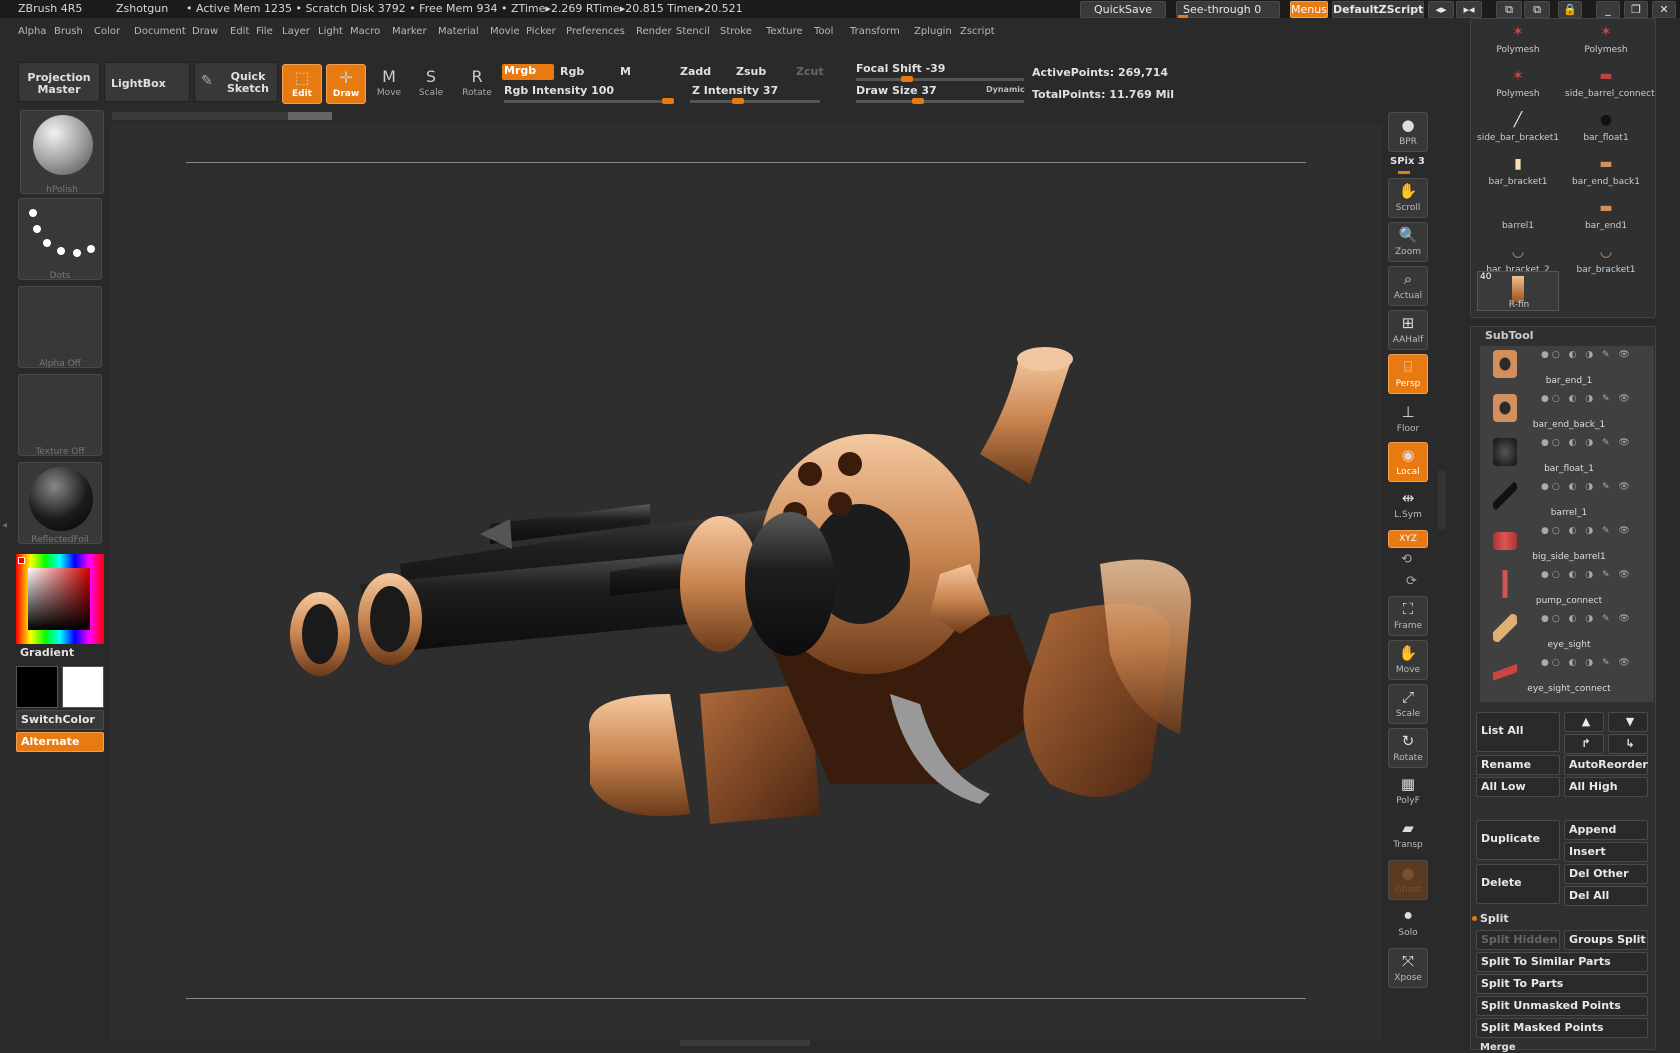 Image resolution: width=1680 pixels, height=1053 pixels. Describe the element at coordinates (1408, 660) in the screenshot. I see `move-view-button: ✋ Move` at that location.